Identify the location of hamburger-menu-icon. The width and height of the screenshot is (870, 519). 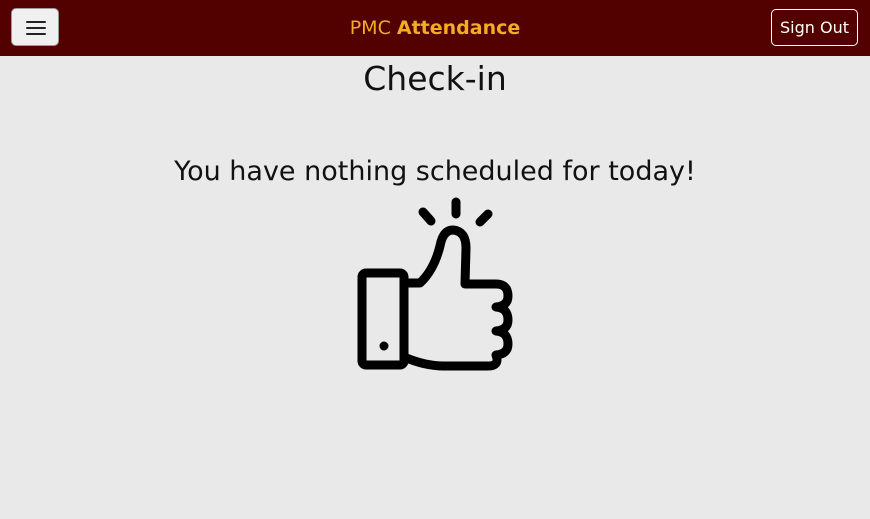
(36, 22).